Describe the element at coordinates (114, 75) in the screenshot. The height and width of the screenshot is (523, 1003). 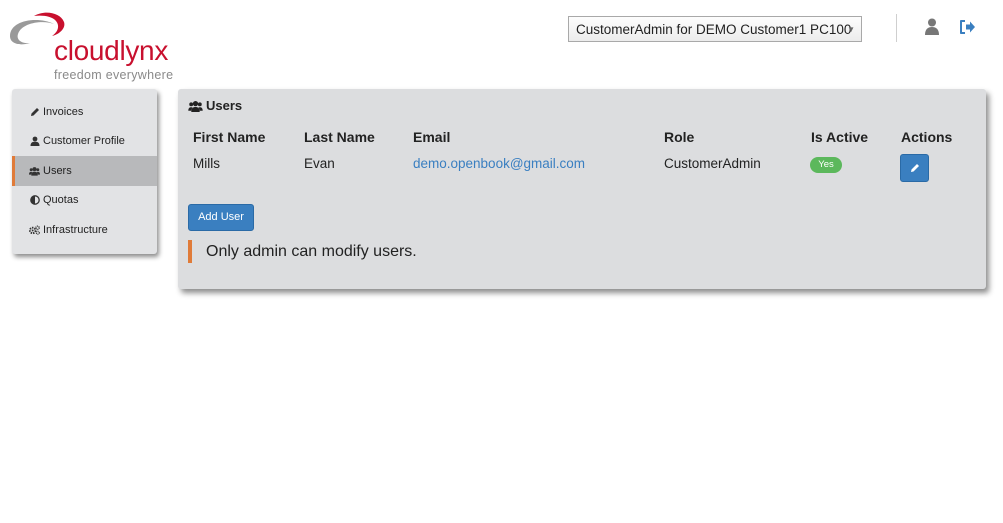
I see `brand-tagline: freedom everywhere` at that location.